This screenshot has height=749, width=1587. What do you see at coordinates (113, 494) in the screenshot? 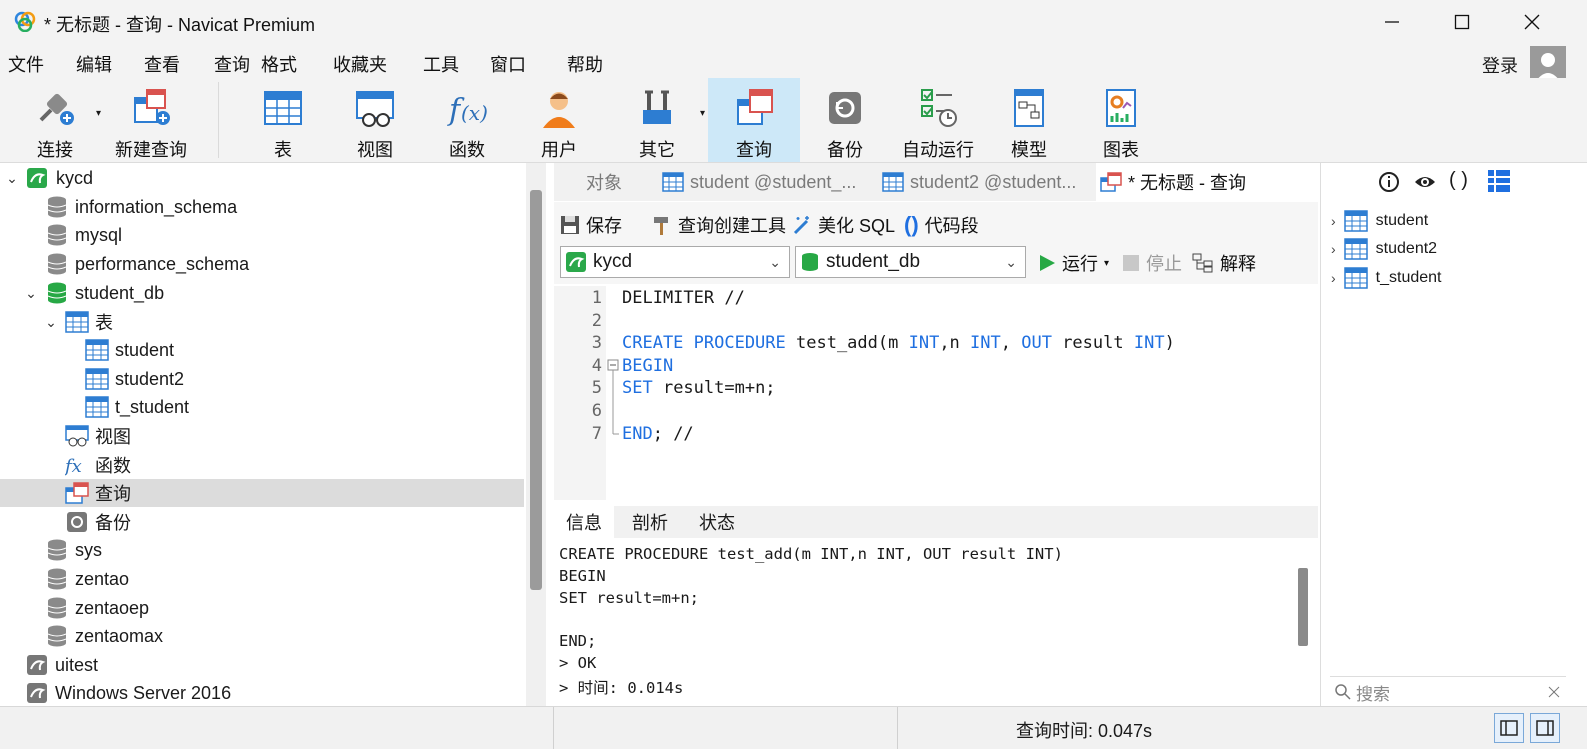
I see `tree-label: 查询` at bounding box center [113, 494].